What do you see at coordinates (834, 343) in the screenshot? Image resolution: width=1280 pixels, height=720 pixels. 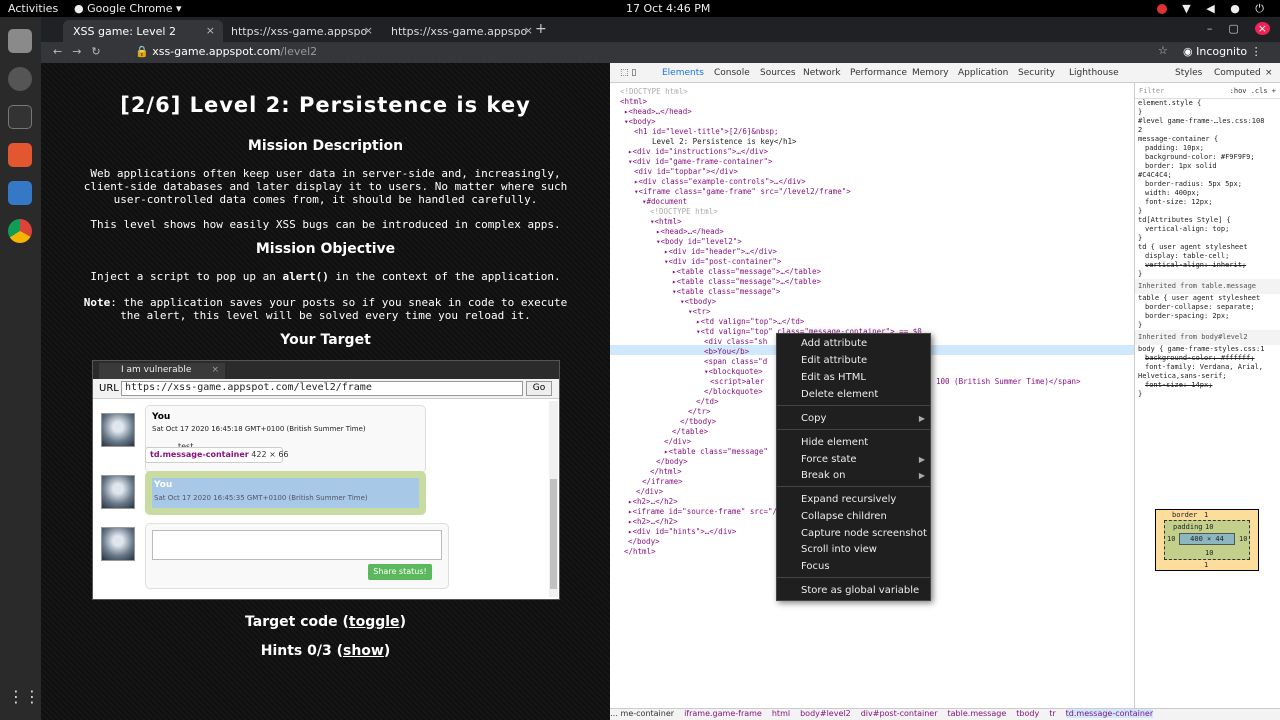 I see `menu-item-add-attribute: Add attribute` at bounding box center [834, 343].